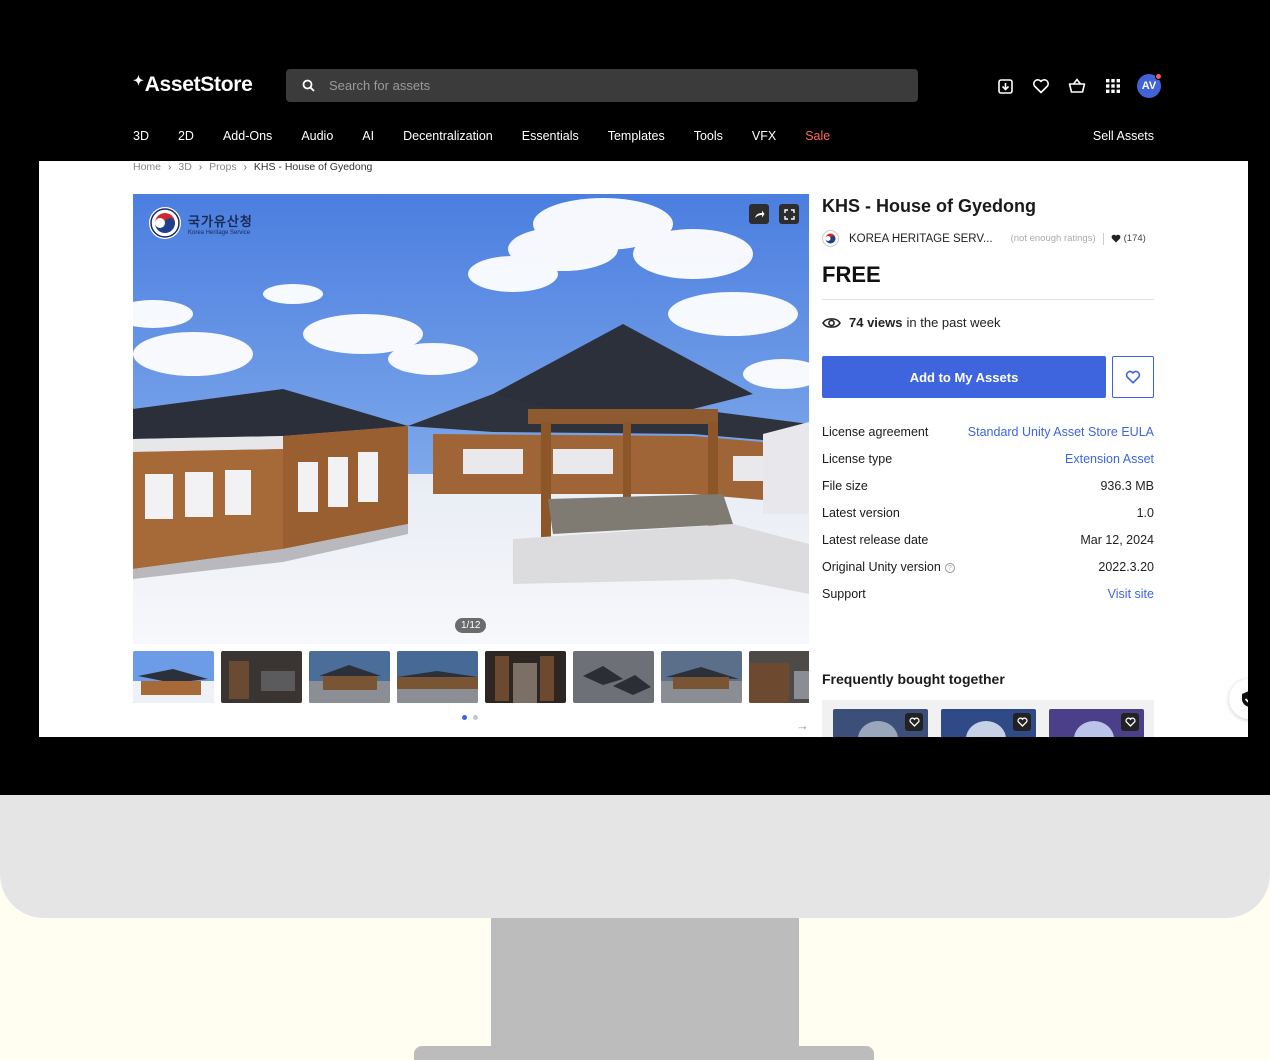 Image resolution: width=1270 pixels, height=1060 pixels. Describe the element at coordinates (949, 567) in the screenshot. I see `help-icon: ?` at that location.